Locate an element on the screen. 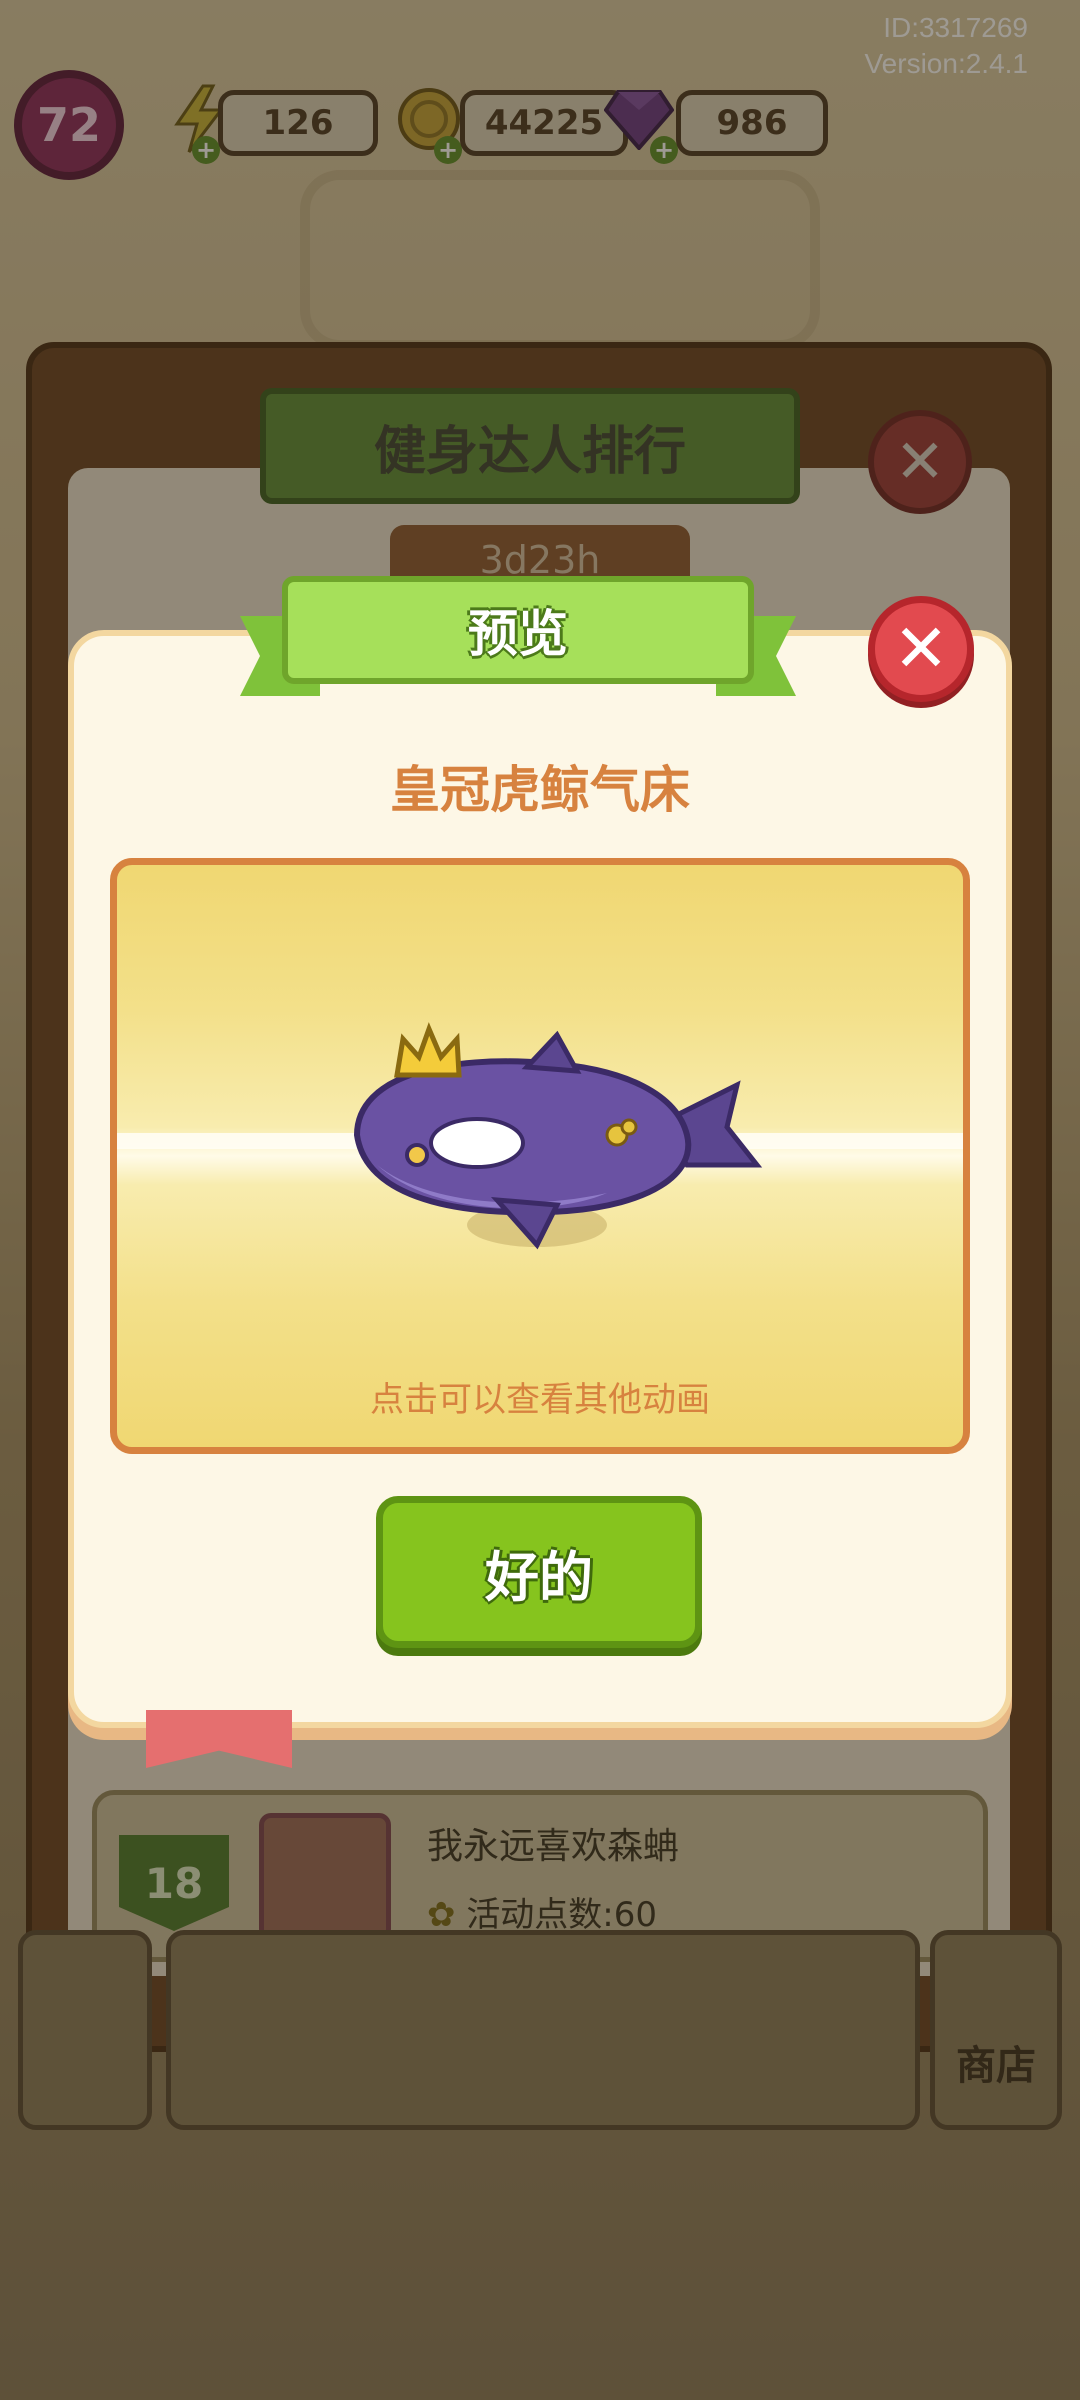 This screenshot has height=2400, width=1080. dialog-title-ribbon: 预览 is located at coordinates (518, 636).